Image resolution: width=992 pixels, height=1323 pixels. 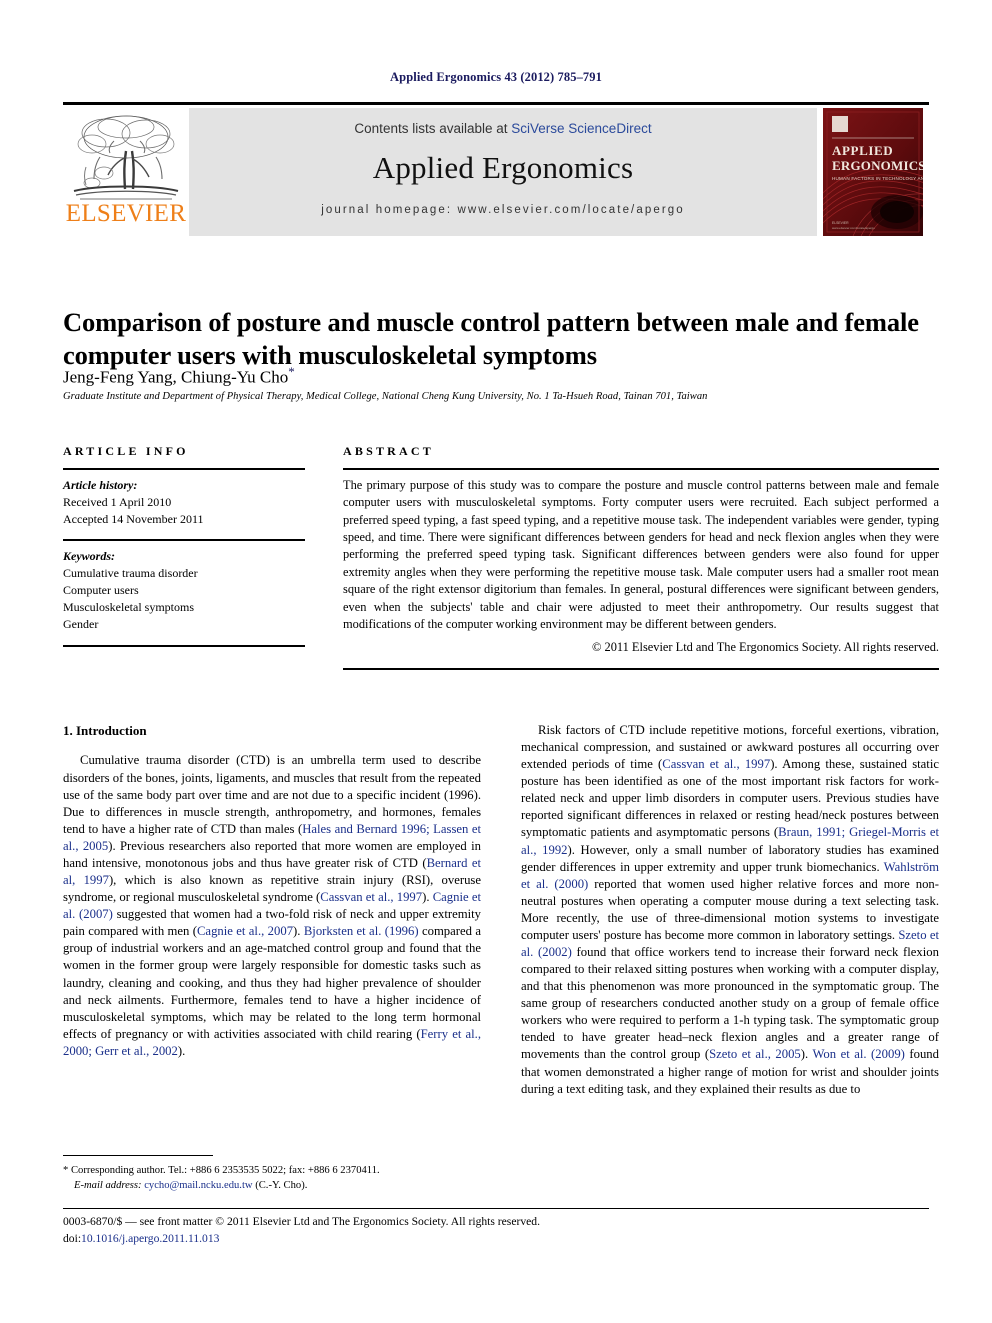 I want to click on email-label: E-mail address:, so click(x=108, y=1186).